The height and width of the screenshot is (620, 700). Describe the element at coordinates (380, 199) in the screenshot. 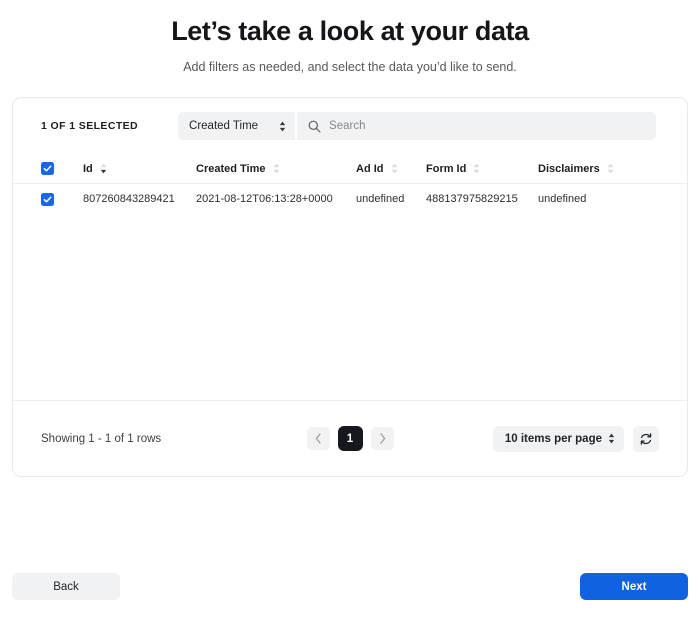

I see `cell-ad-id: undefined` at that location.